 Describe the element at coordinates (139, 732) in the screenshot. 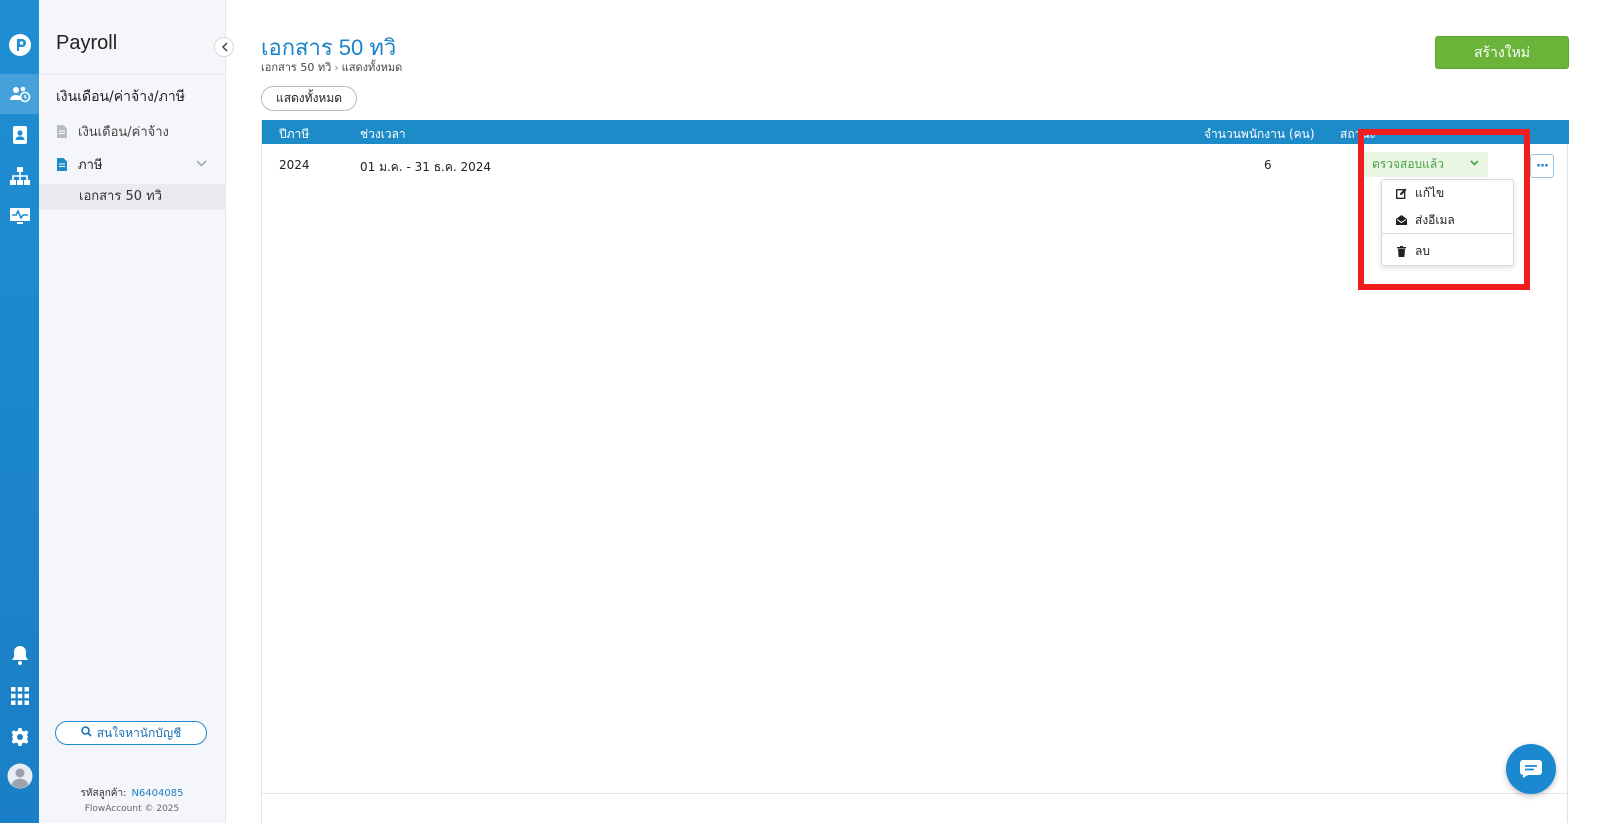

I see `find-accountant-label: สนใจหานักบัญชี` at that location.